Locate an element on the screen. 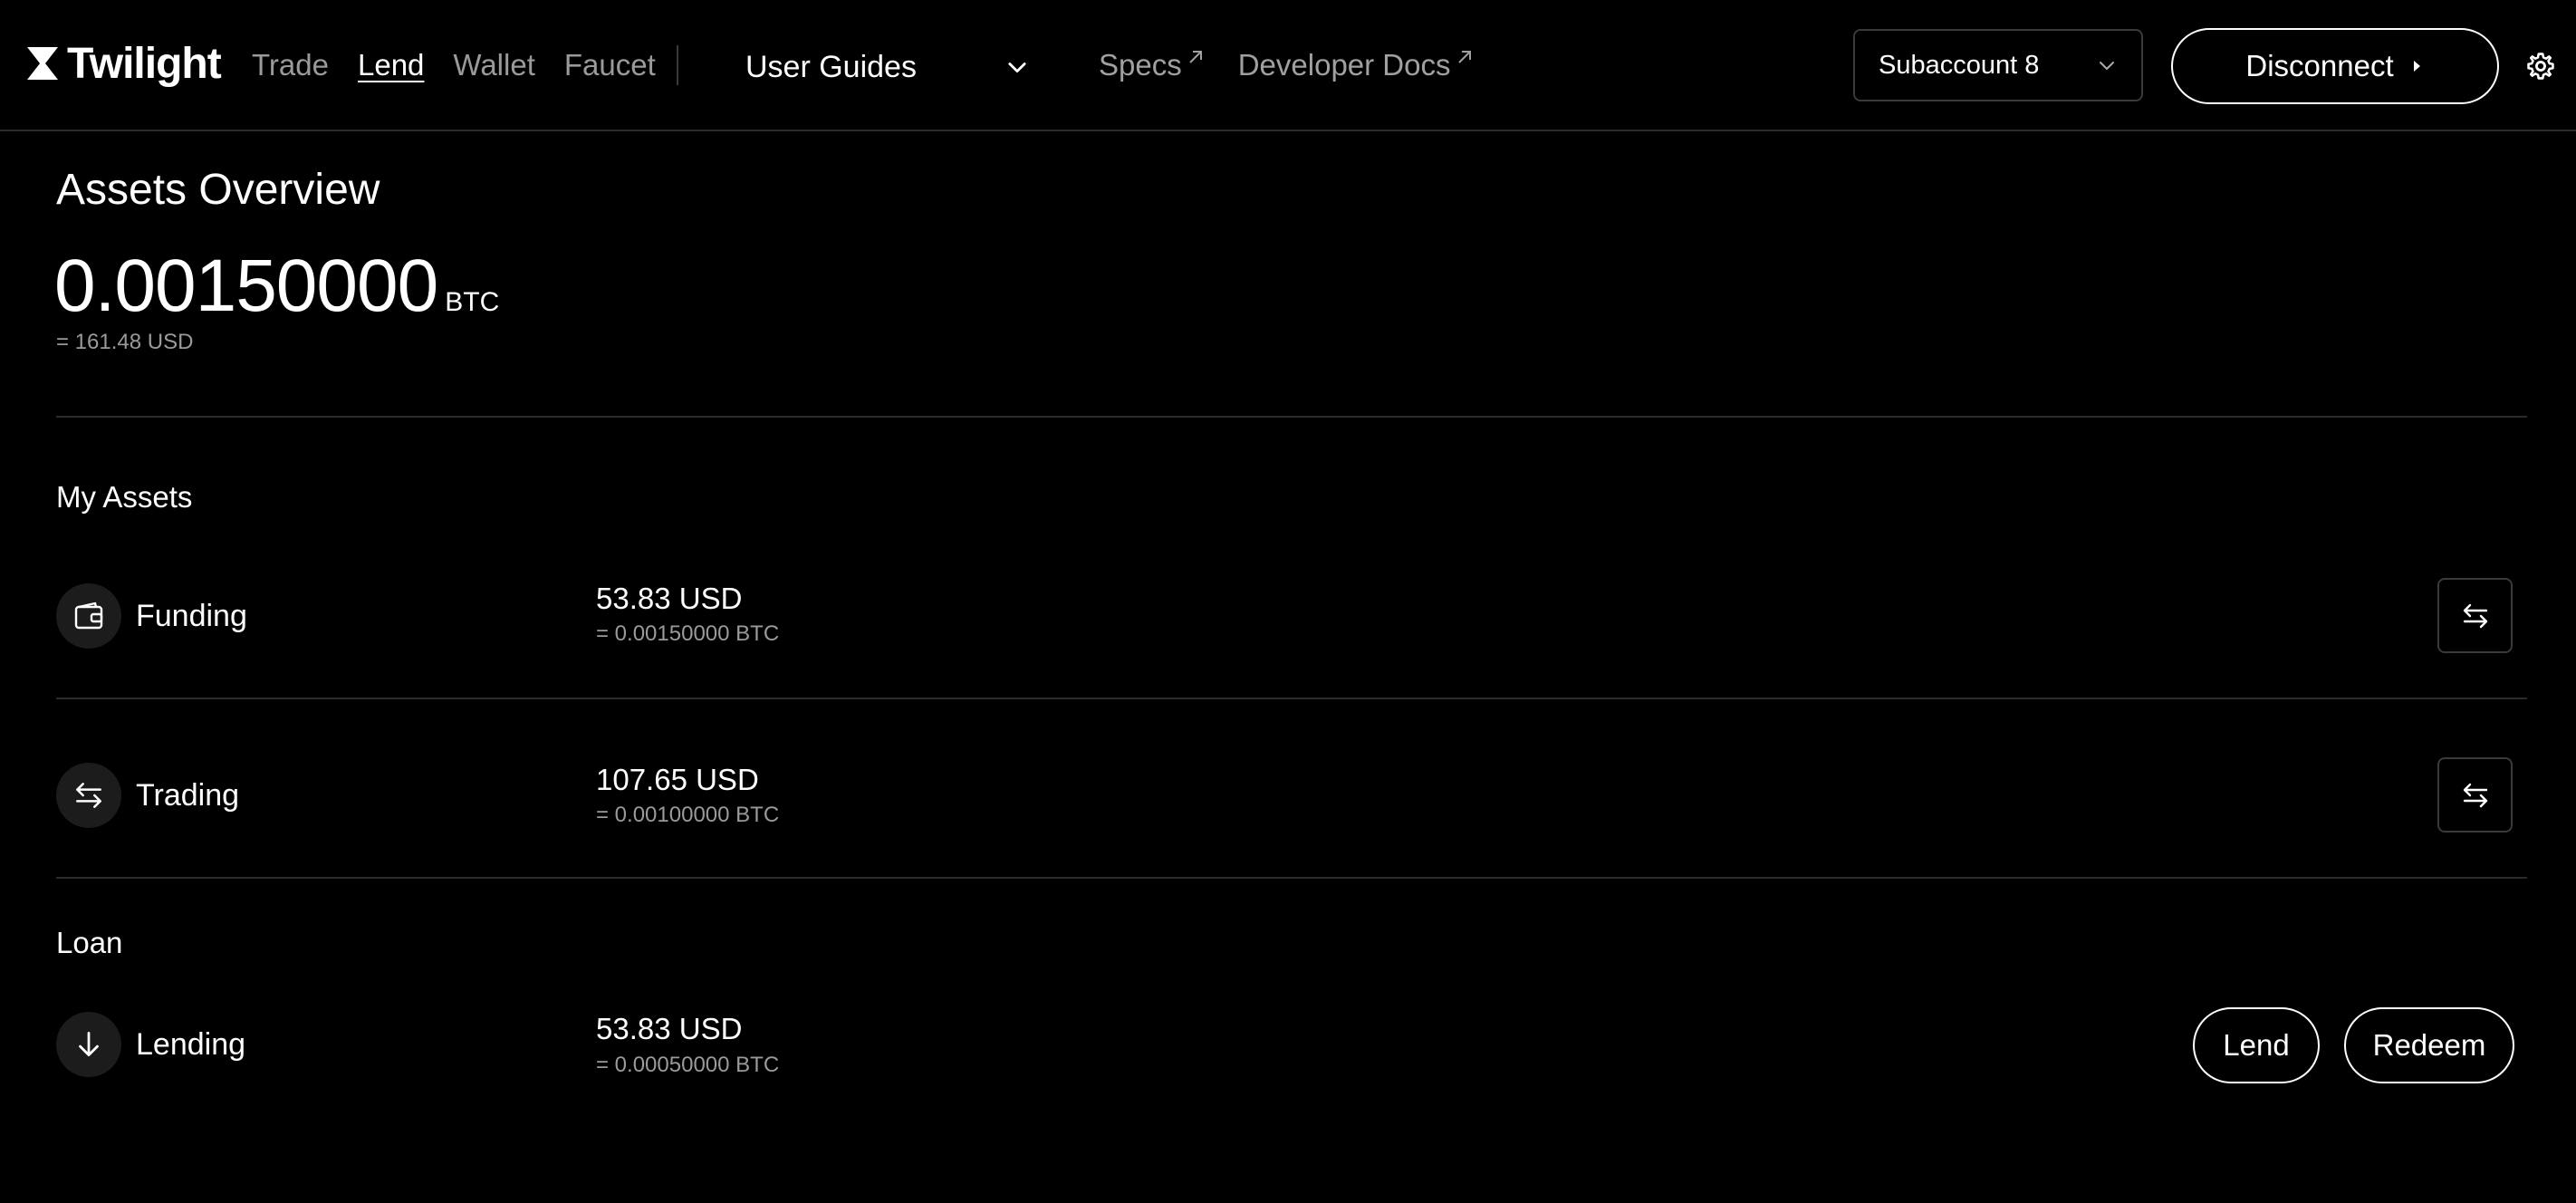  arrow-down-icon is located at coordinates (88, 1044).